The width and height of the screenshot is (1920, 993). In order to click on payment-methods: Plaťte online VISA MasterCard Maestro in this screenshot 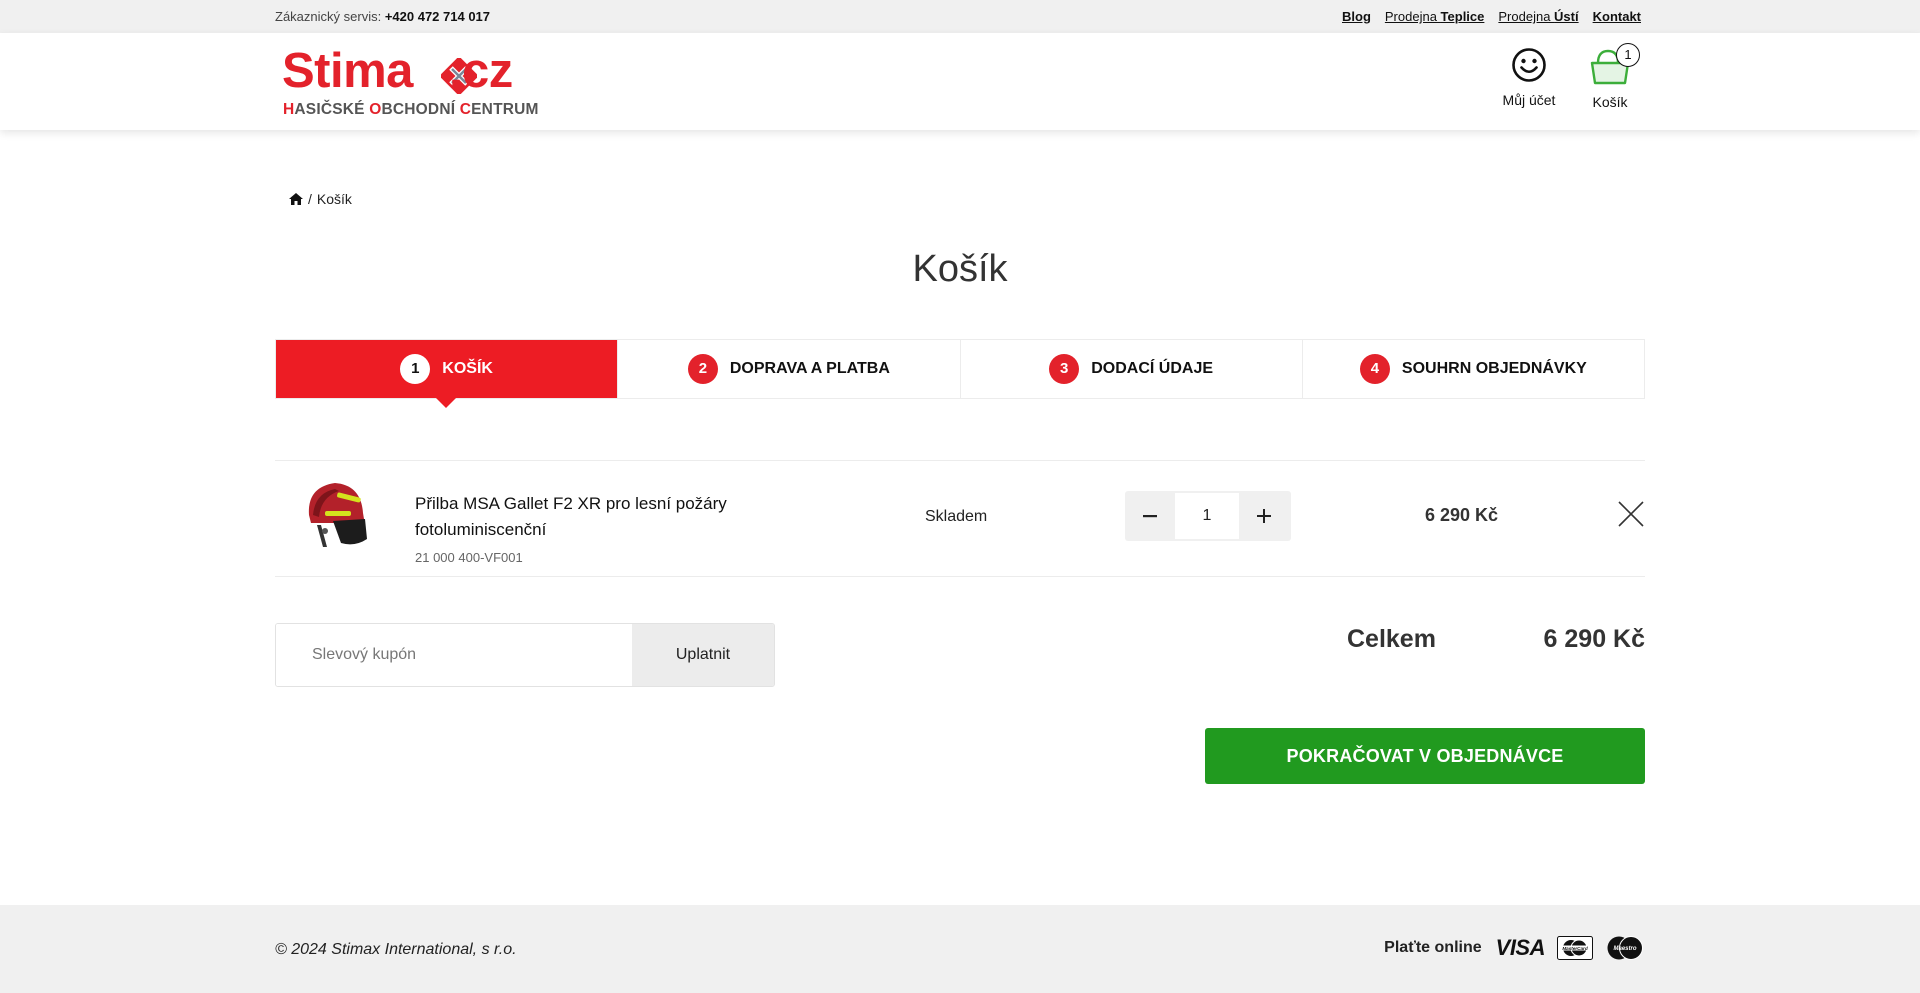, I will do `click(1514, 948)`.